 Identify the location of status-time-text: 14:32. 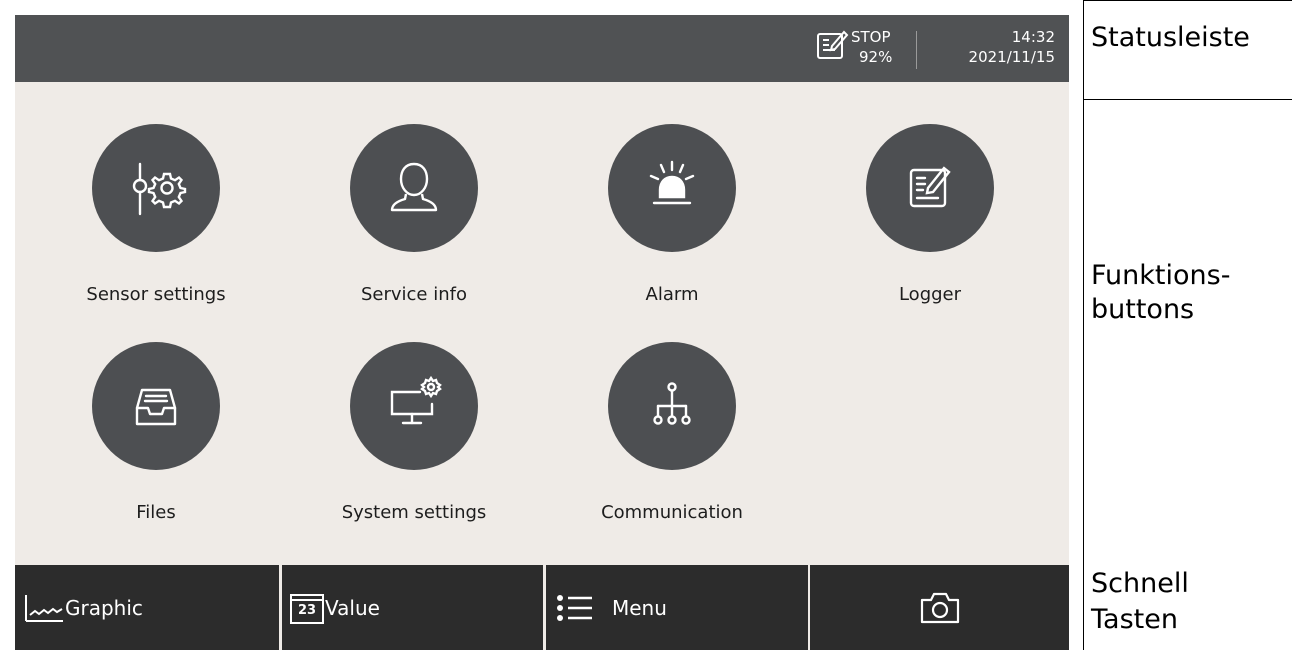
(1033, 37).